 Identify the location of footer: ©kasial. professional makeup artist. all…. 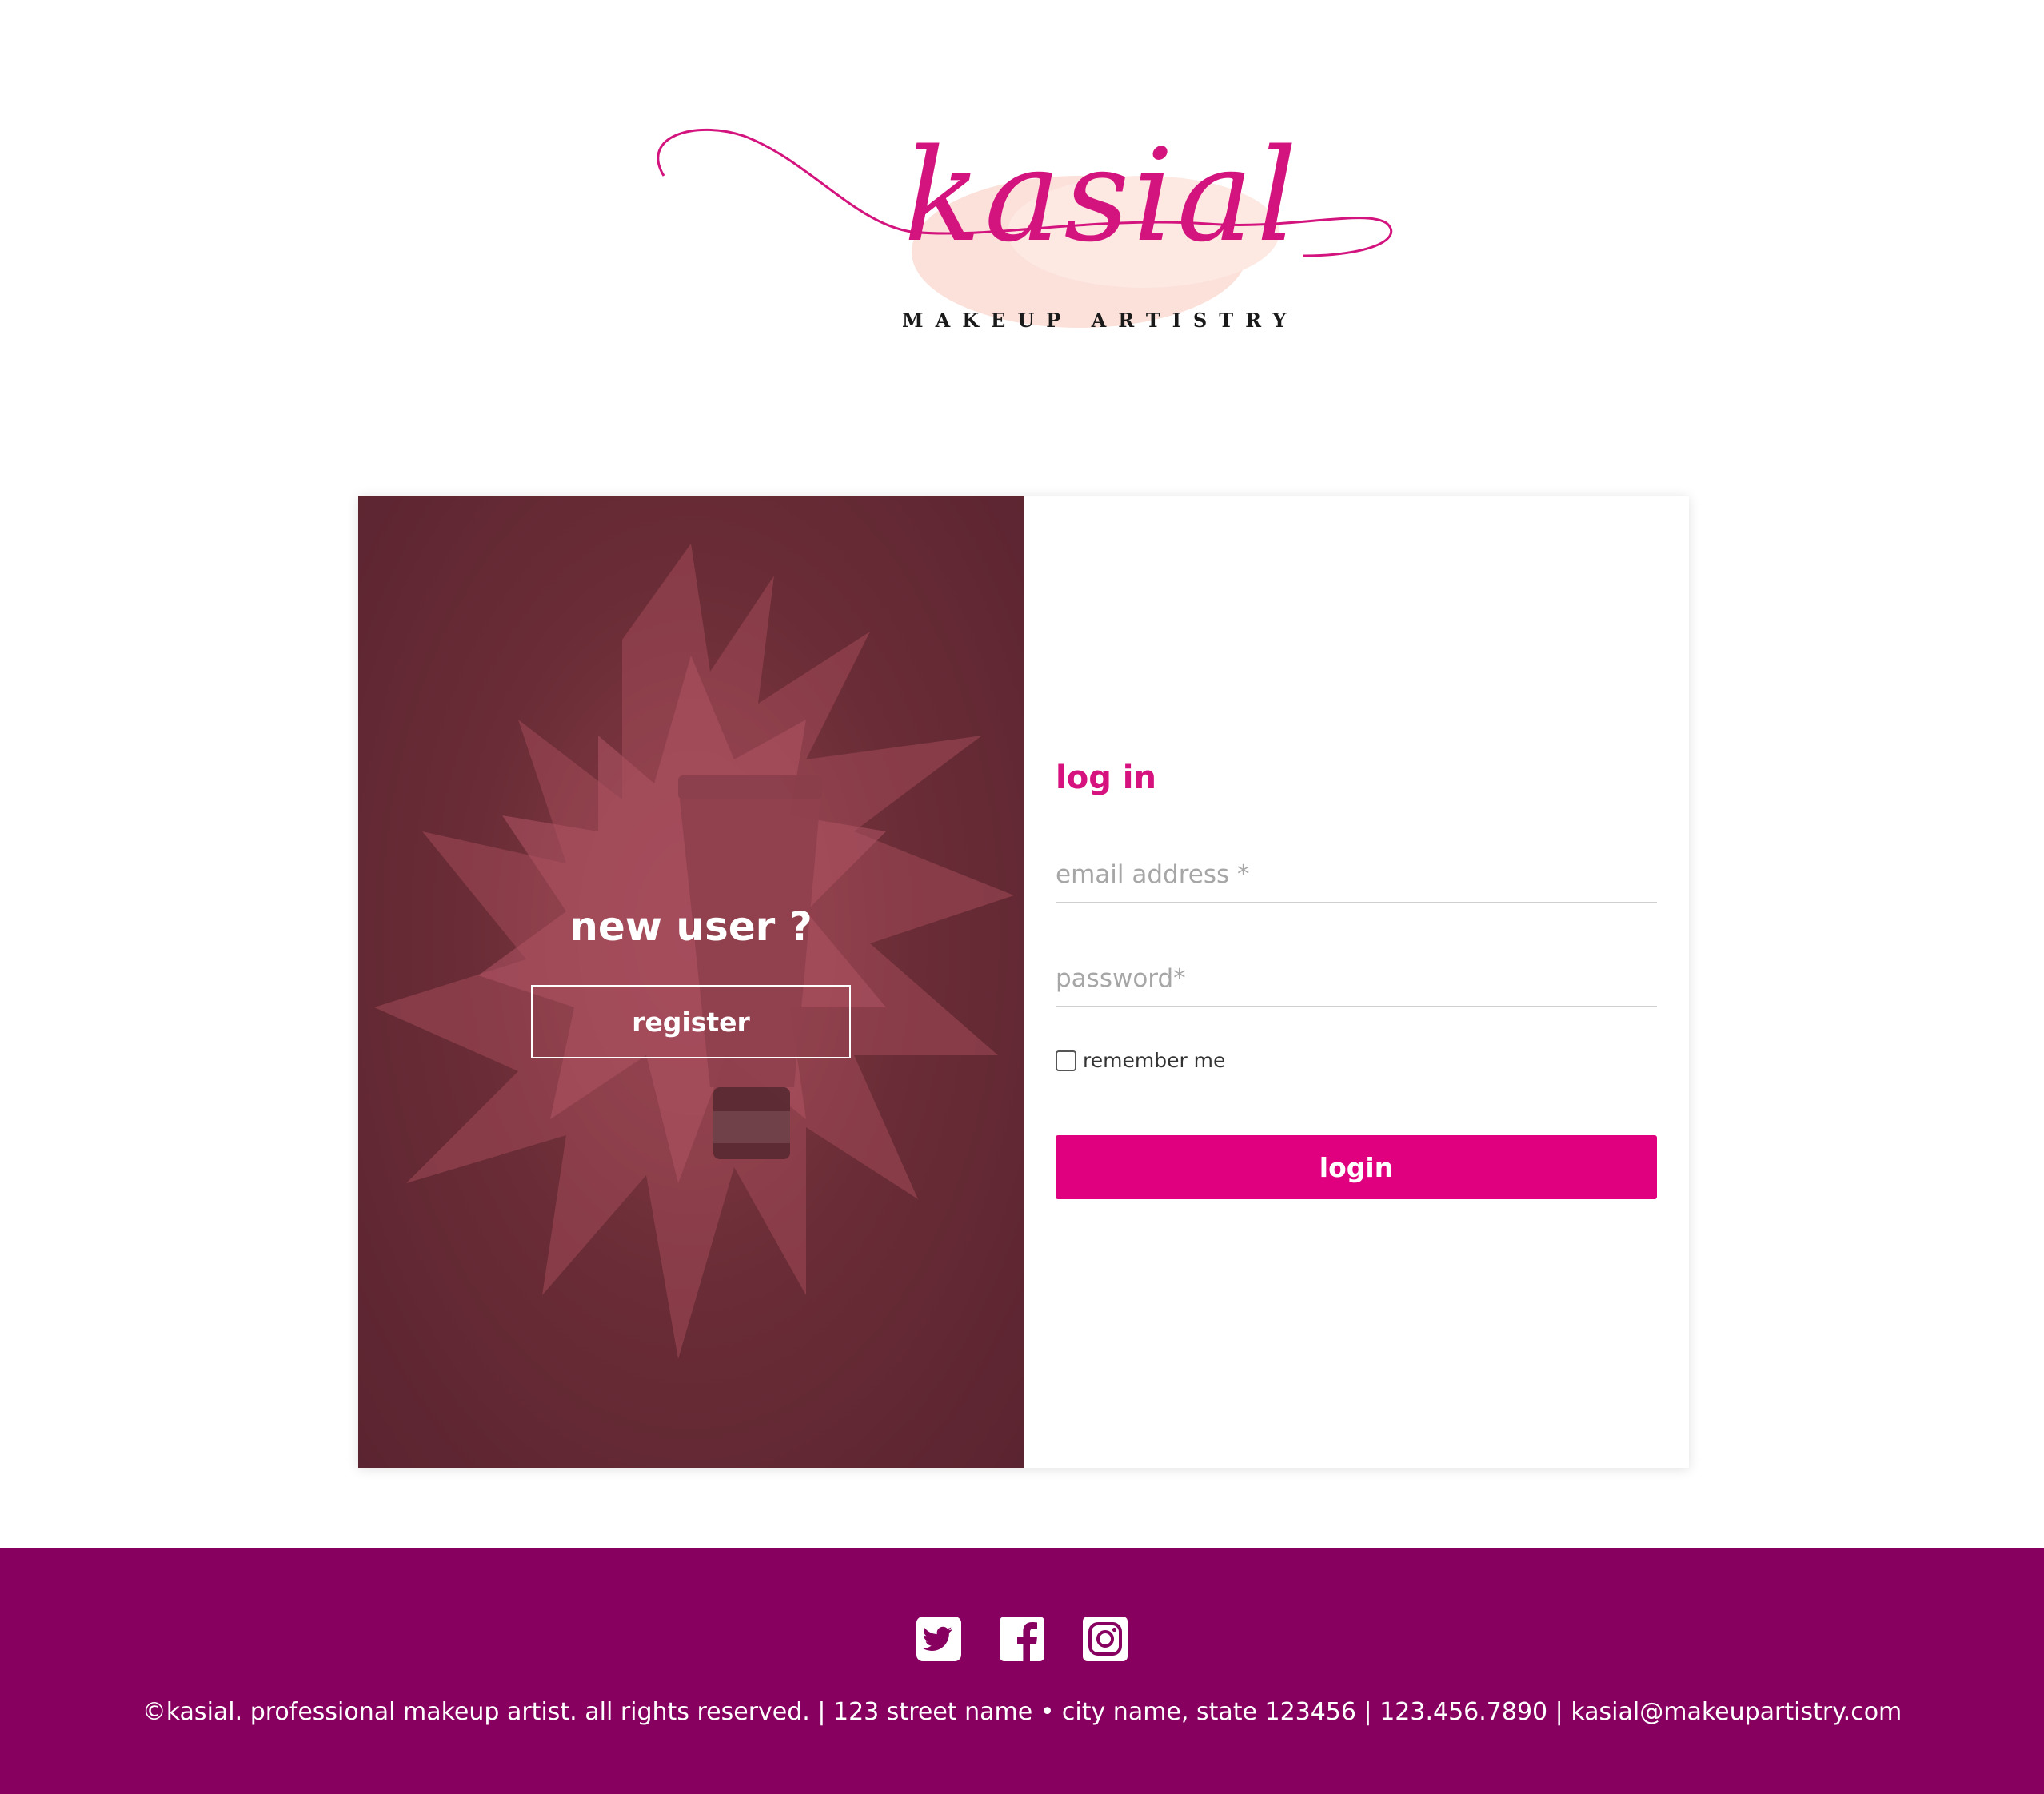
(1022, 1671).